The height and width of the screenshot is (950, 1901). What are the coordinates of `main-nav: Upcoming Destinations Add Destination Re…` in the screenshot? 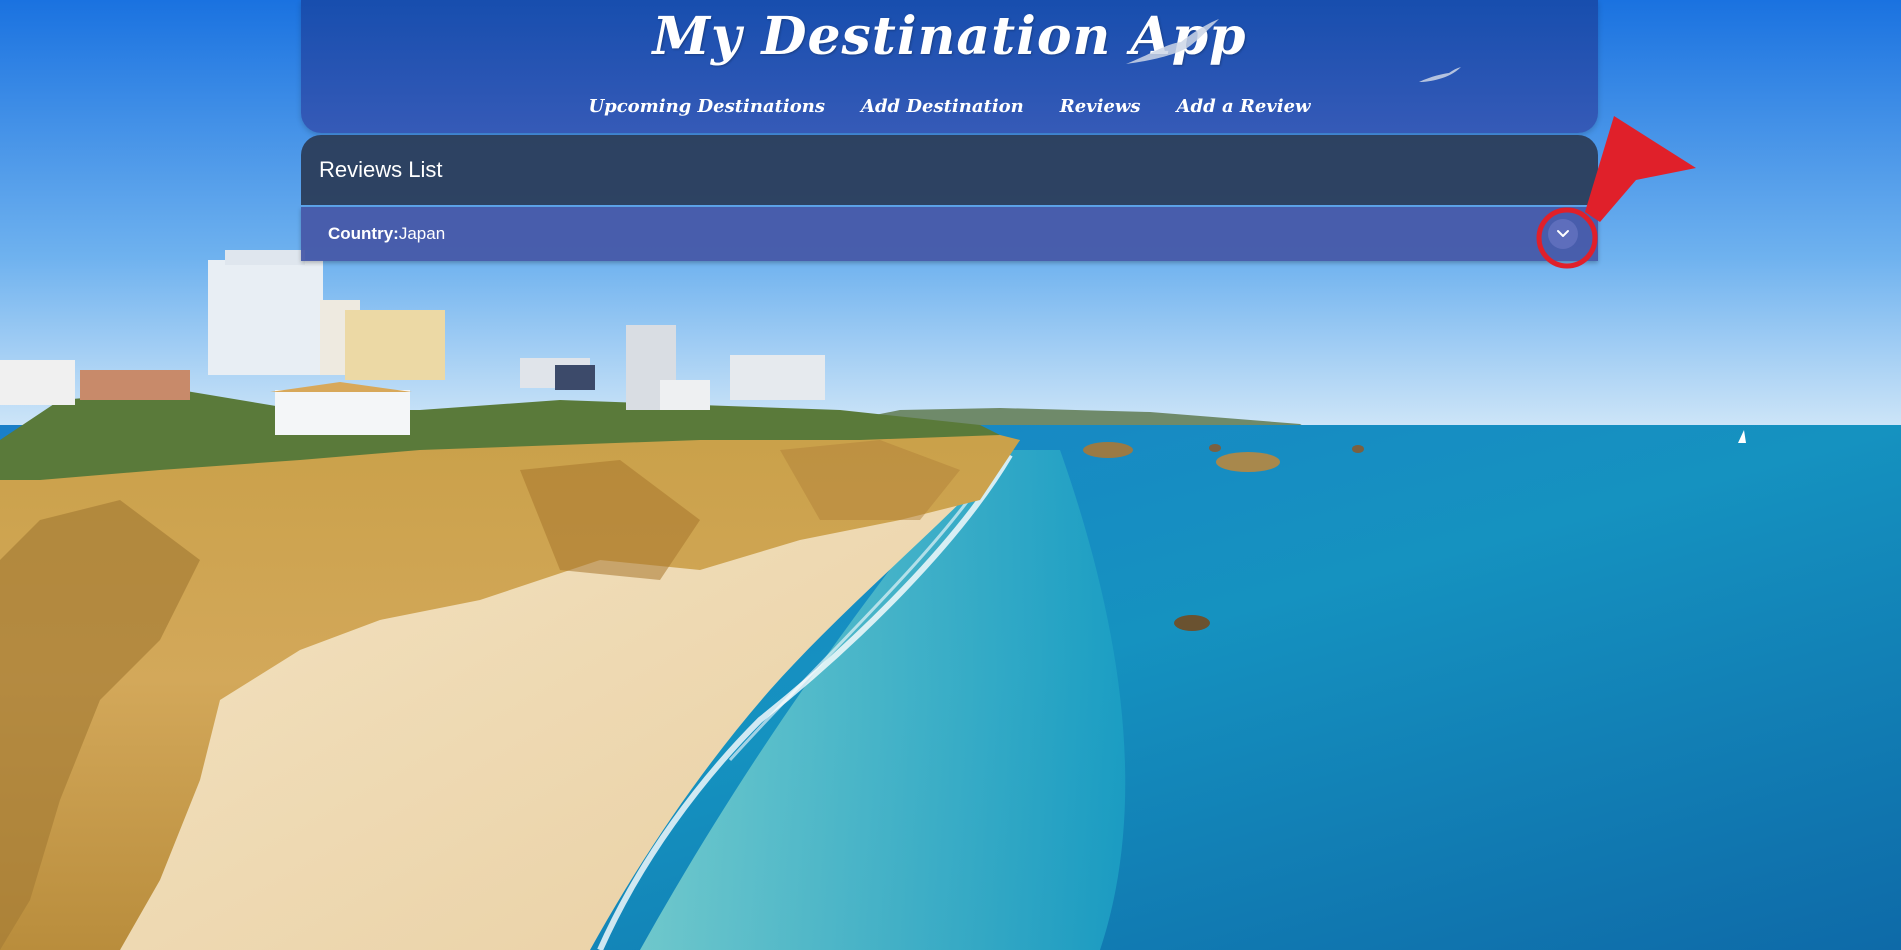 It's located at (949, 106).